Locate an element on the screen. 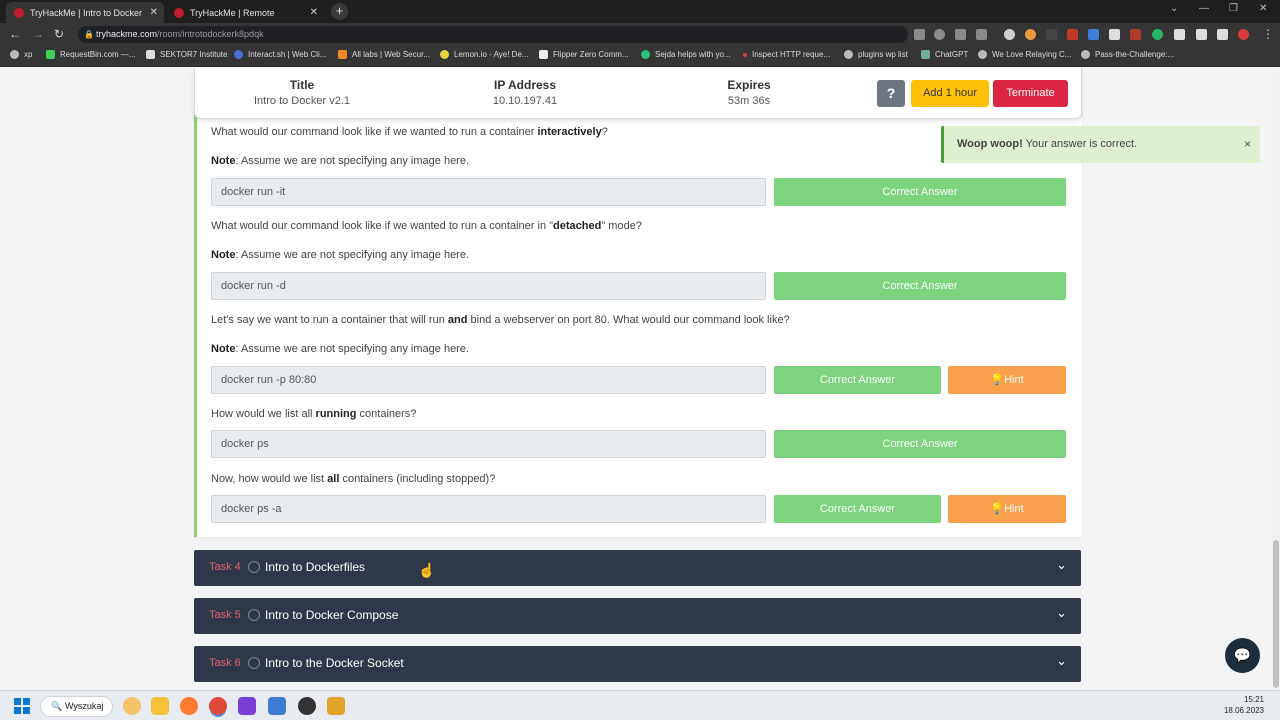 The height and width of the screenshot is (720, 1280). translate-icon is located at coordinates (919, 34).